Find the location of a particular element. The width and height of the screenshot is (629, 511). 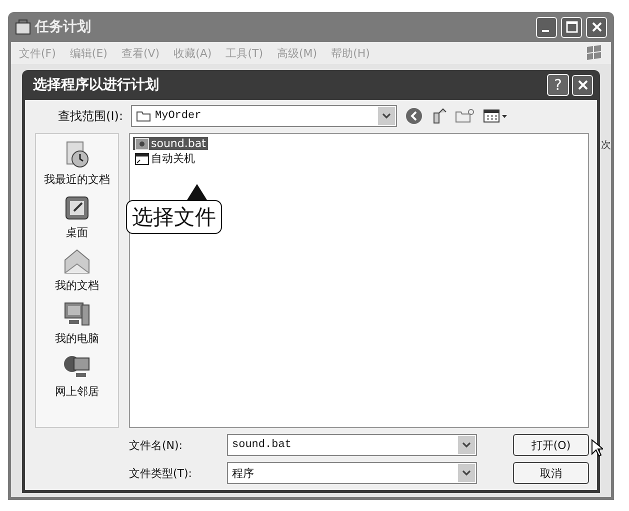

place-item: 桌面 is located at coordinates (77, 232).